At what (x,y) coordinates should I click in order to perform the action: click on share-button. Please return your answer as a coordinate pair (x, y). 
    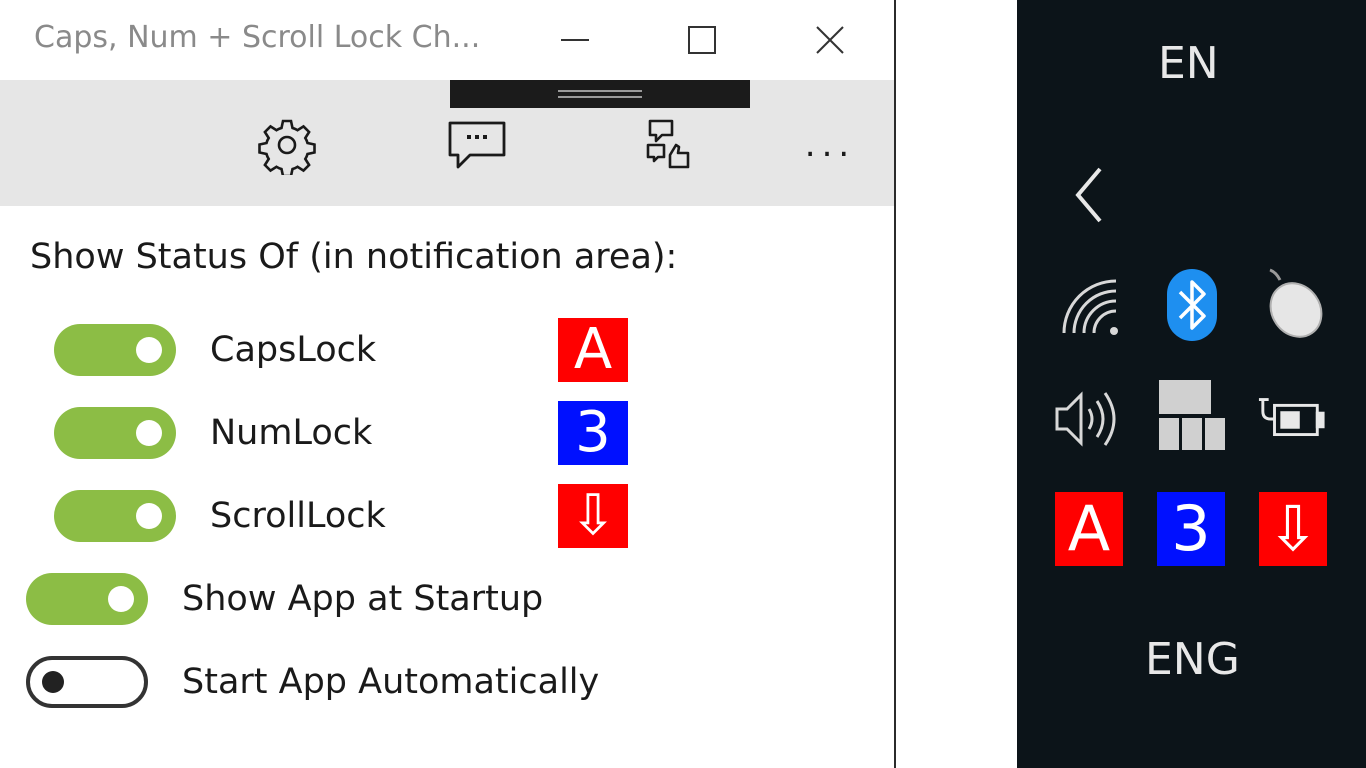
    Looking at the image, I should click on (667, 145).